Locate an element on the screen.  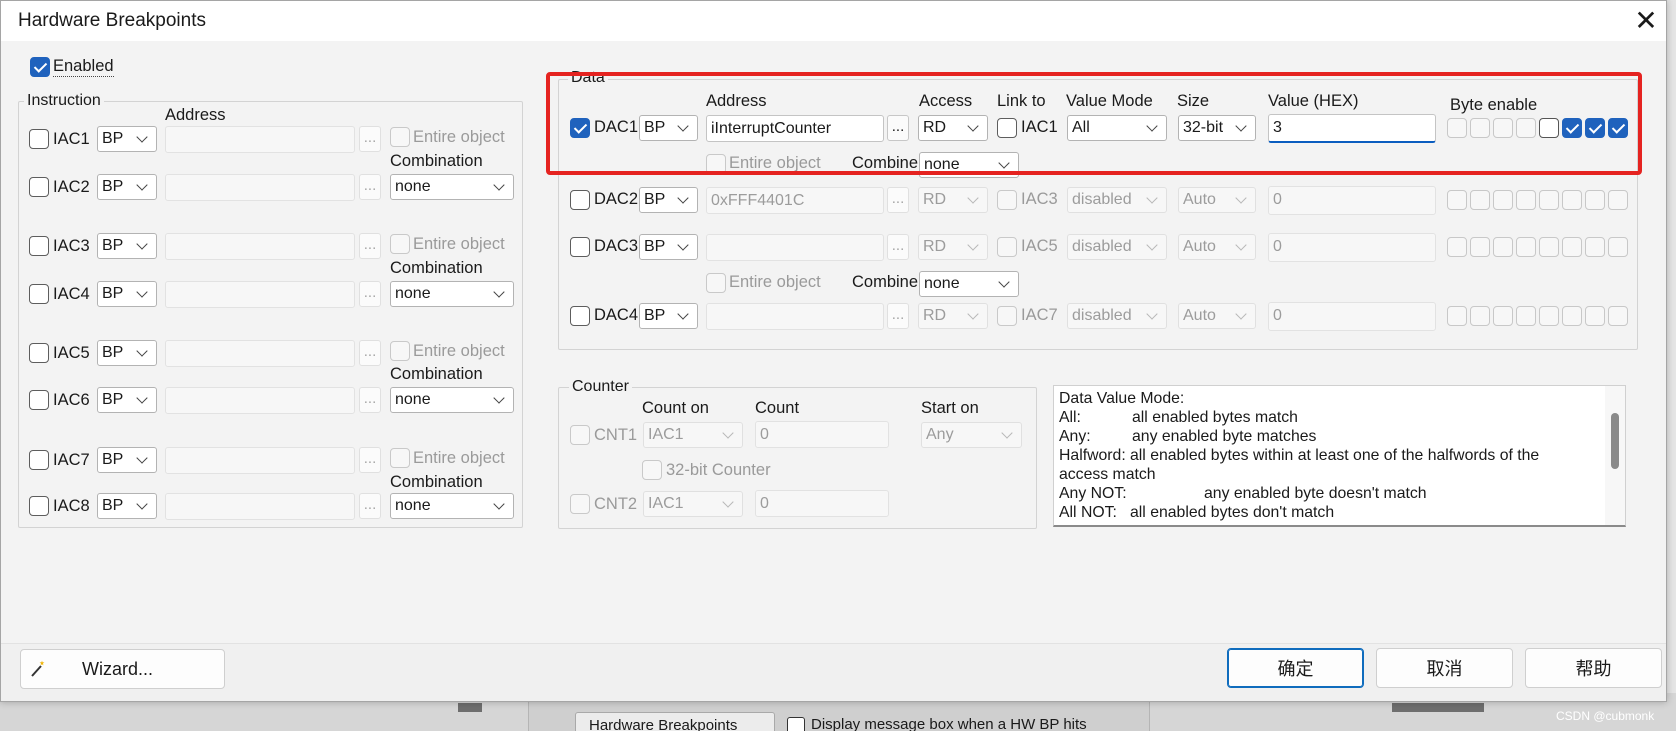
dac1-byte-2-checkbox is located at coordinates (1503, 128).